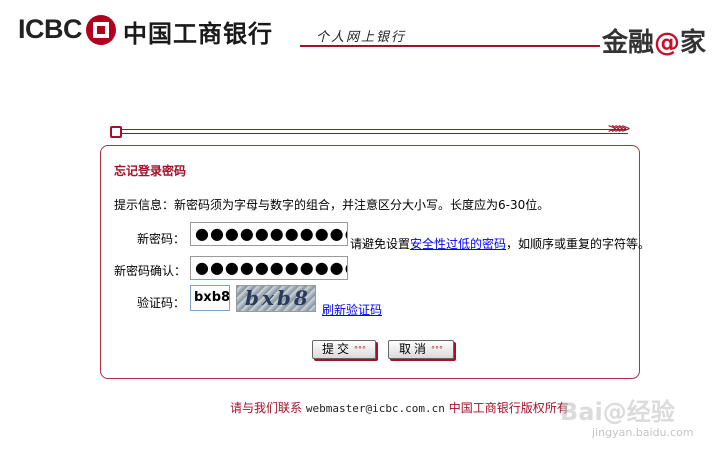 The image size is (713, 456). I want to click on ribbon-square-icon, so click(116, 132).